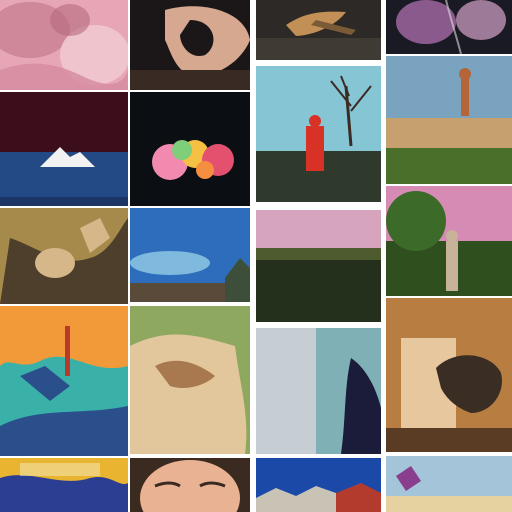 Image resolution: width=512 pixels, height=512 pixels. What do you see at coordinates (318, 266) in the screenshot?
I see `tile-pink-sky-green-field` at bounding box center [318, 266].